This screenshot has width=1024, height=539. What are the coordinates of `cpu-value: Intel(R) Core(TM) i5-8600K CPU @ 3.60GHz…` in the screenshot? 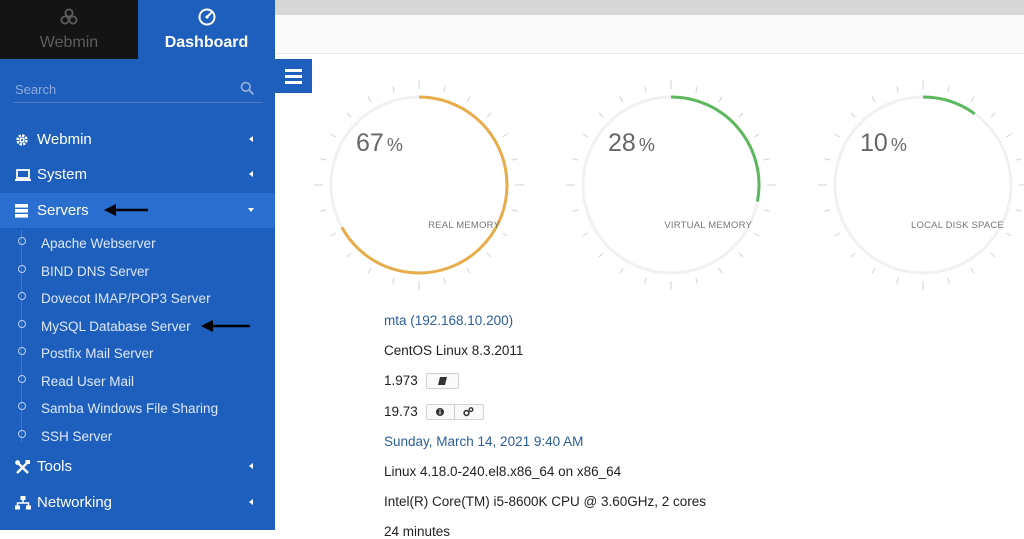 It's located at (545, 501).